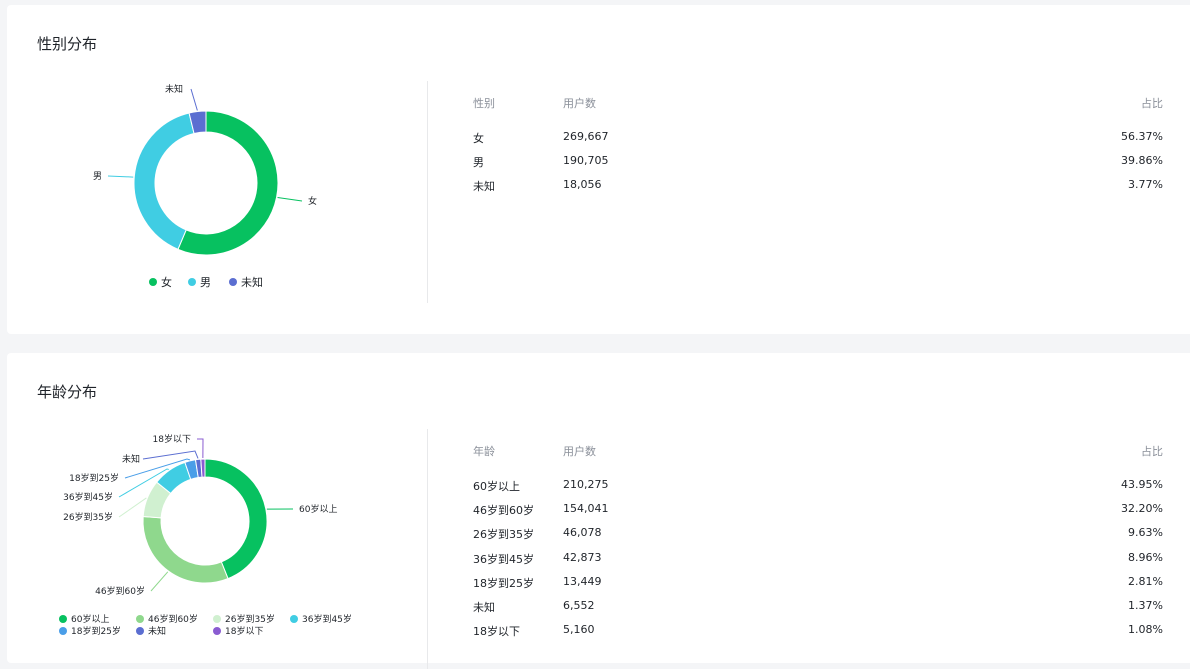 This screenshot has width=1190, height=669. What do you see at coordinates (427, 549) in the screenshot?
I see `age-divider` at bounding box center [427, 549].